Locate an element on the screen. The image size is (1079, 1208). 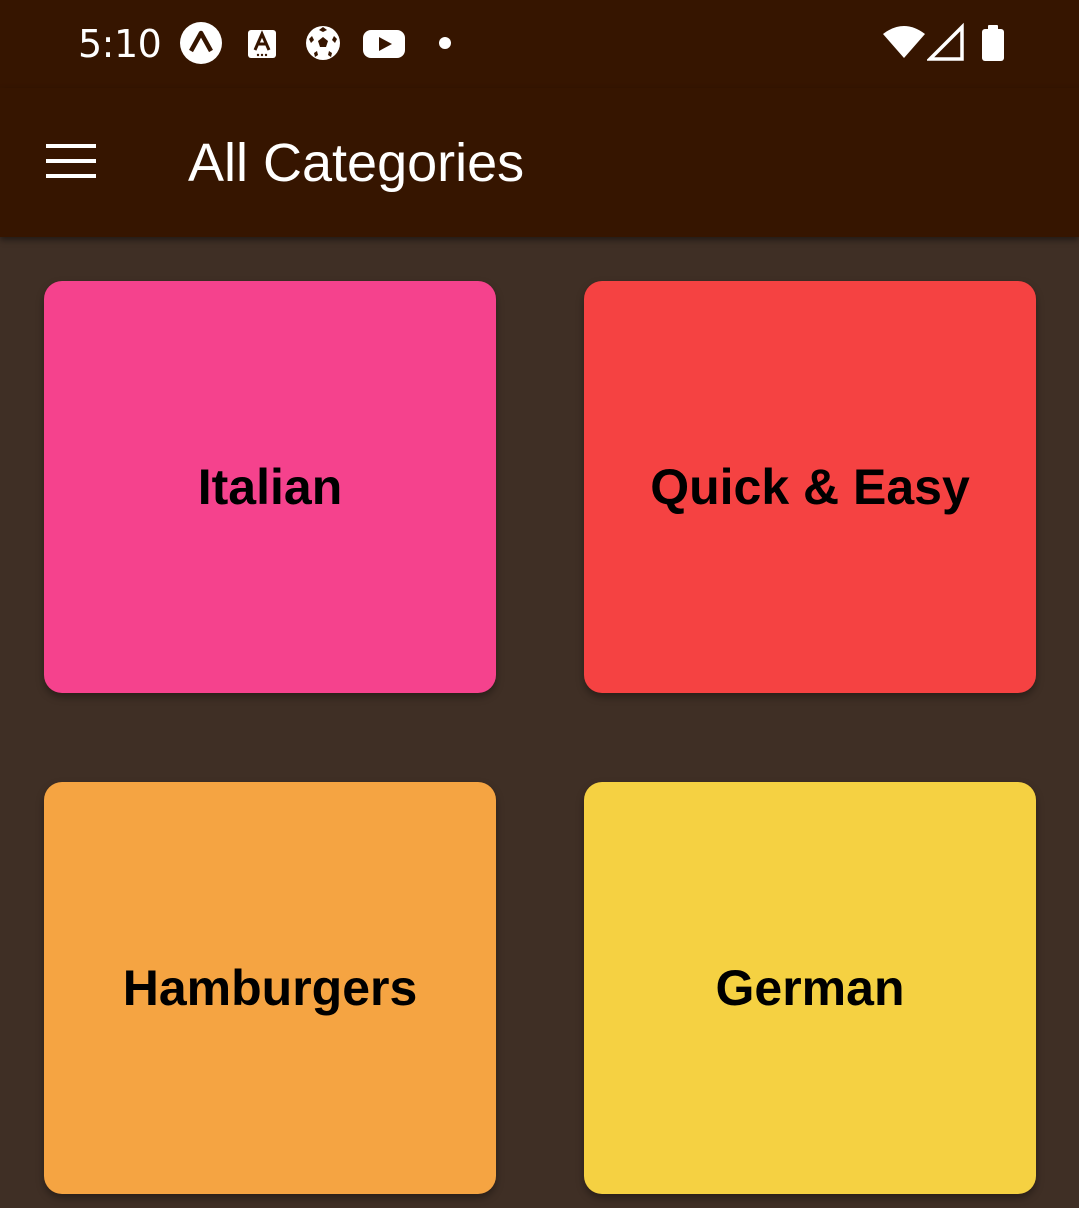
wifi-icon is located at coordinates (904, 42).